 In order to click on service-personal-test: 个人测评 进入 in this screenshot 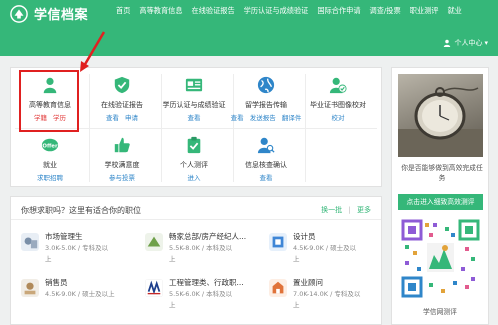, I will do `click(194, 158)`.